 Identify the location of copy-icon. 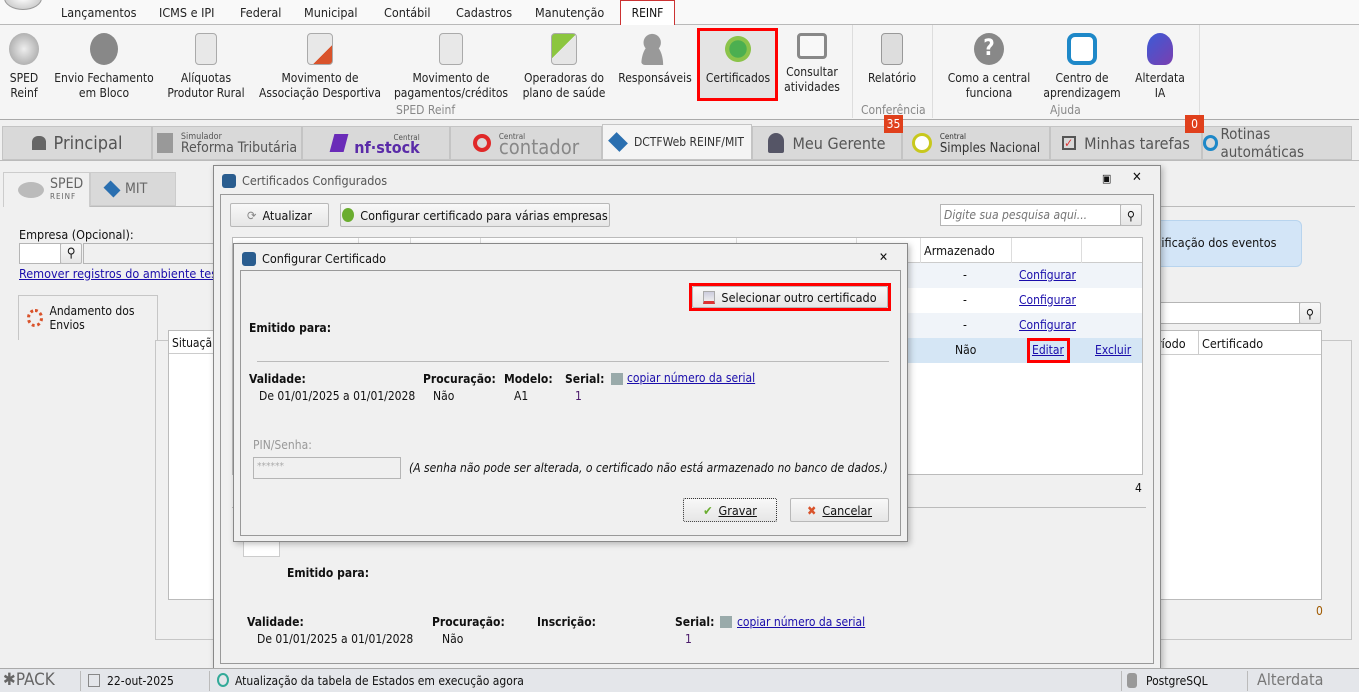
(617, 379).